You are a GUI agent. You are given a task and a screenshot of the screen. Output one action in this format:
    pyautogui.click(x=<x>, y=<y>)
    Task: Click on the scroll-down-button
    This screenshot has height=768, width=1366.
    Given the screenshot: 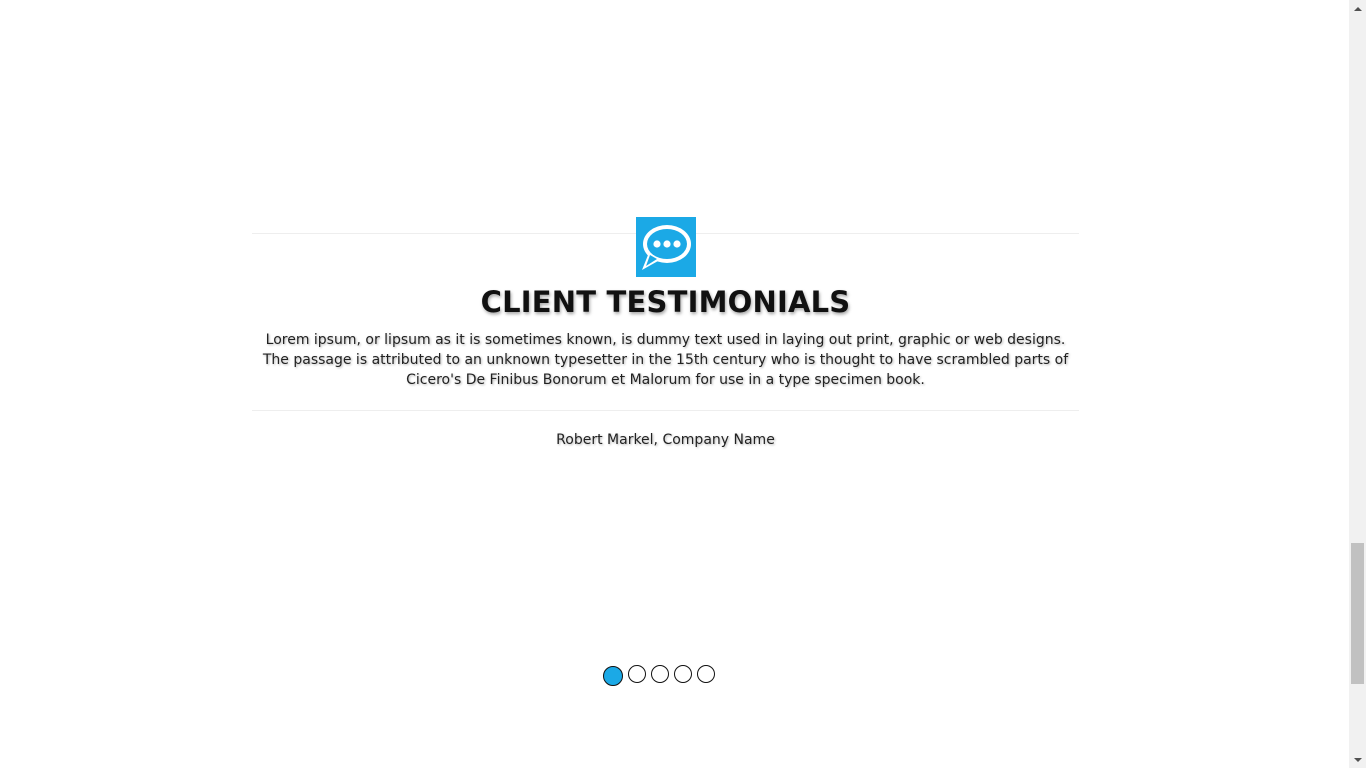 What is the action you would take?
    pyautogui.click(x=1357, y=759)
    